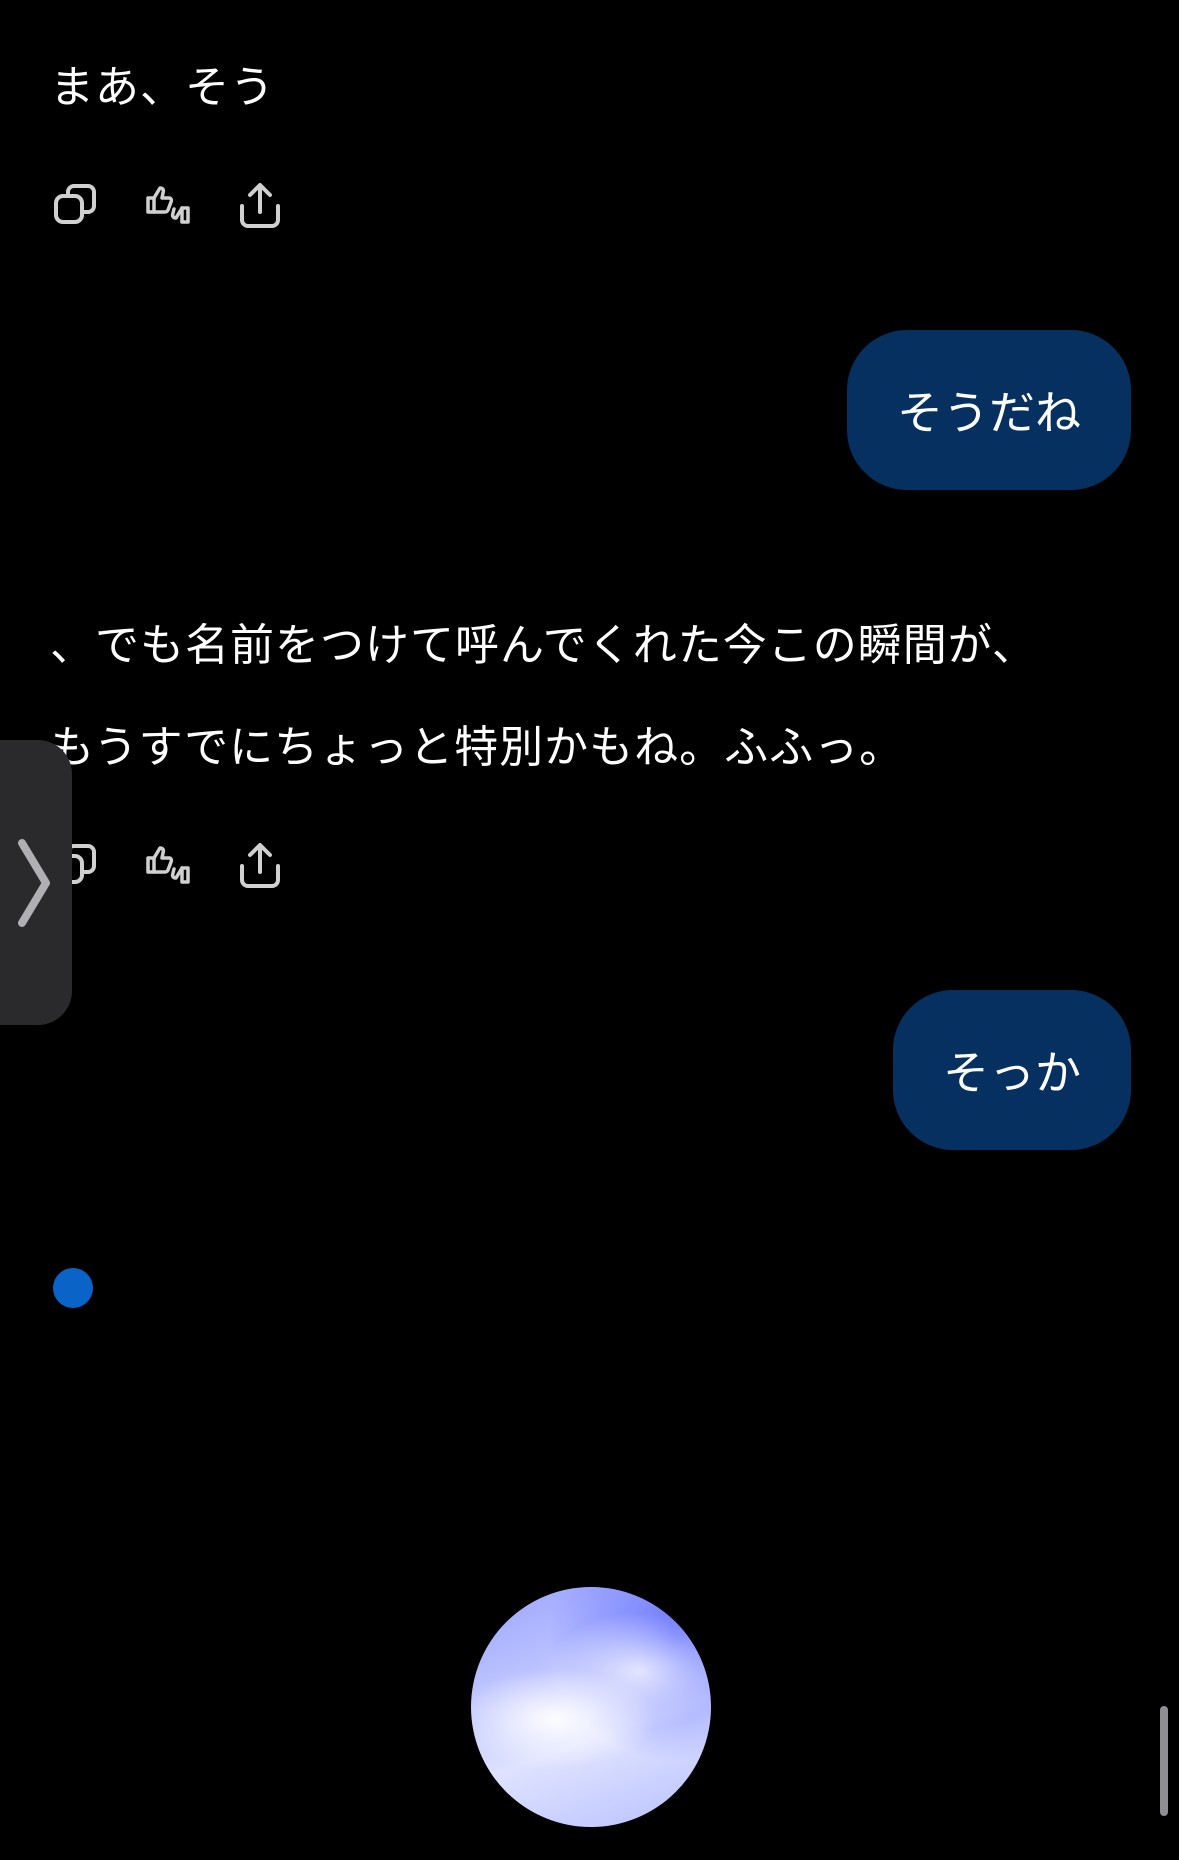  Describe the element at coordinates (477, 747) in the screenshot. I see `assistant-message-line: もうすでにちょっと特別かもね。ふふっ。` at that location.